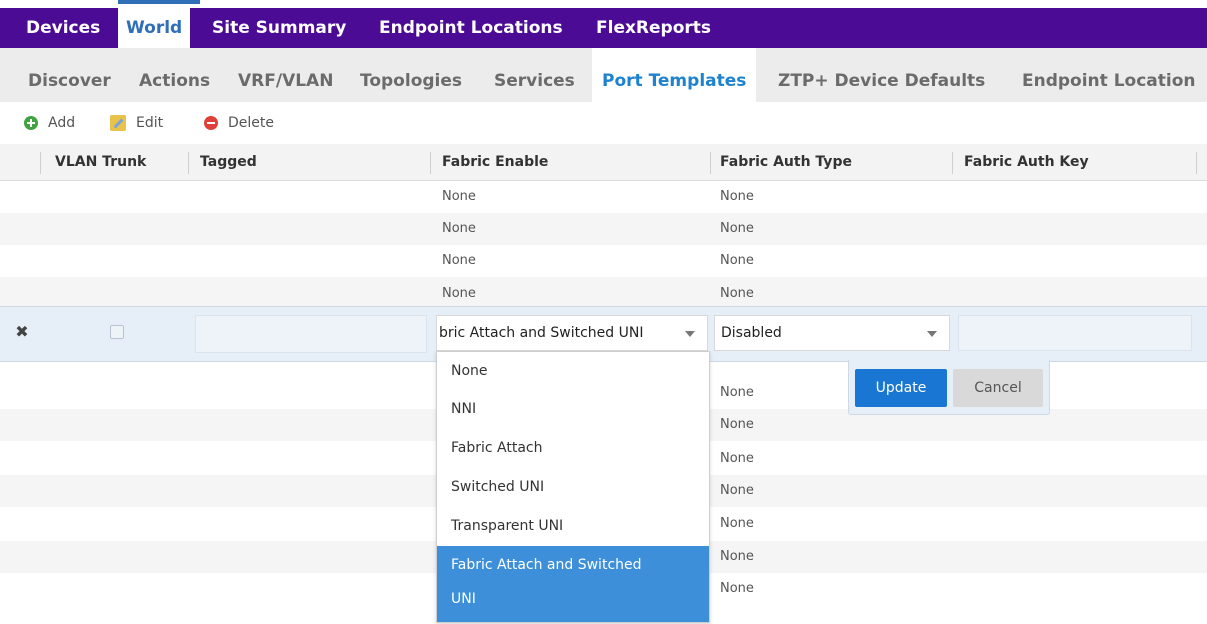 This screenshot has width=1207, height=624. What do you see at coordinates (211, 123) in the screenshot?
I see `delete-icon` at bounding box center [211, 123].